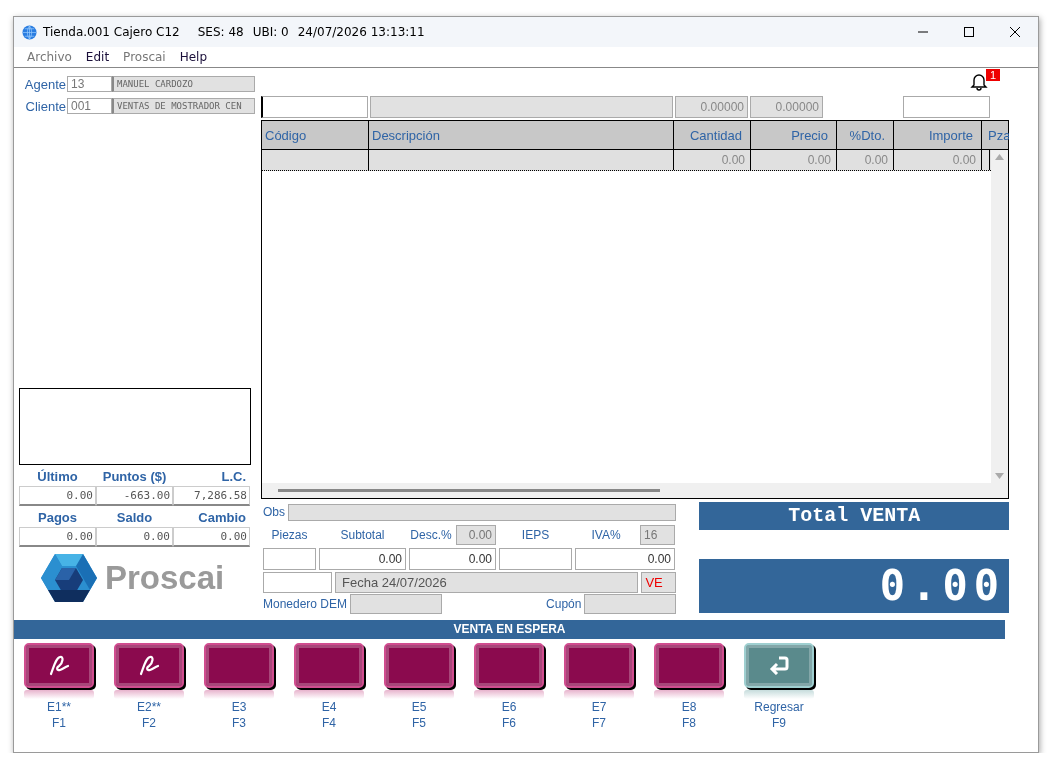  Describe the element at coordinates (233, 476) in the screenshot. I see `account-label: L.C.` at that location.